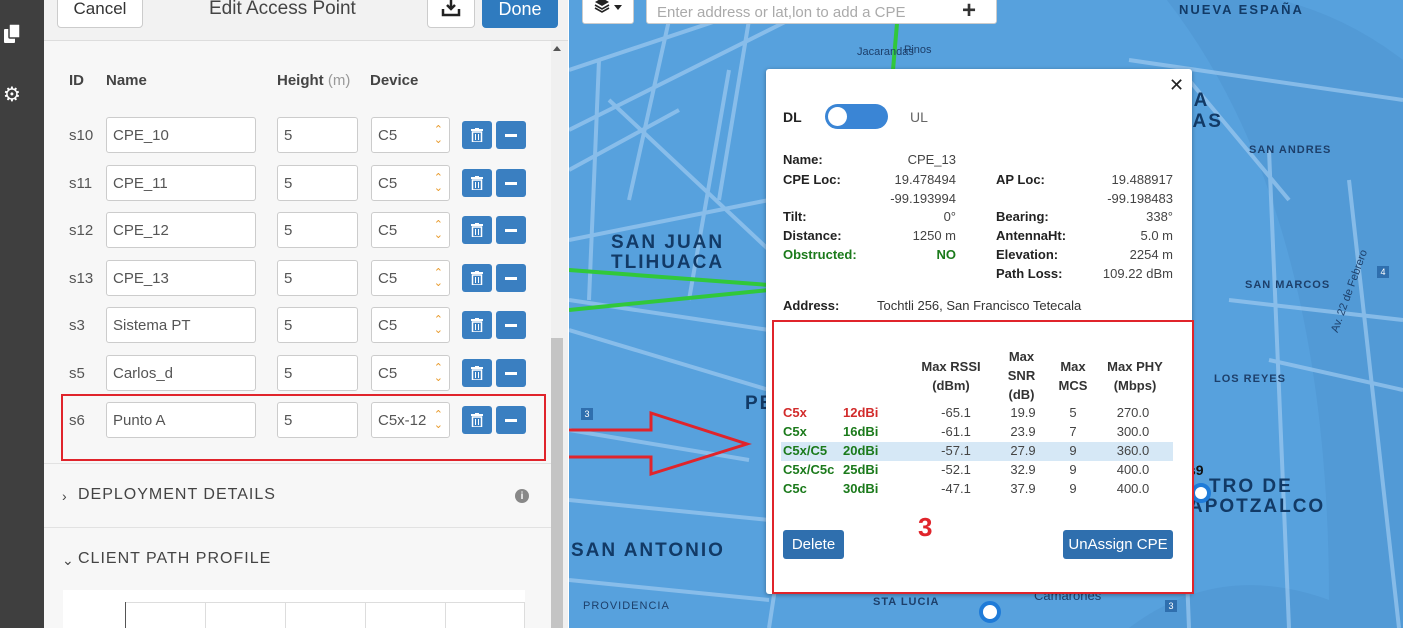  I want to click on scrollbar-thumb, so click(557, 483).